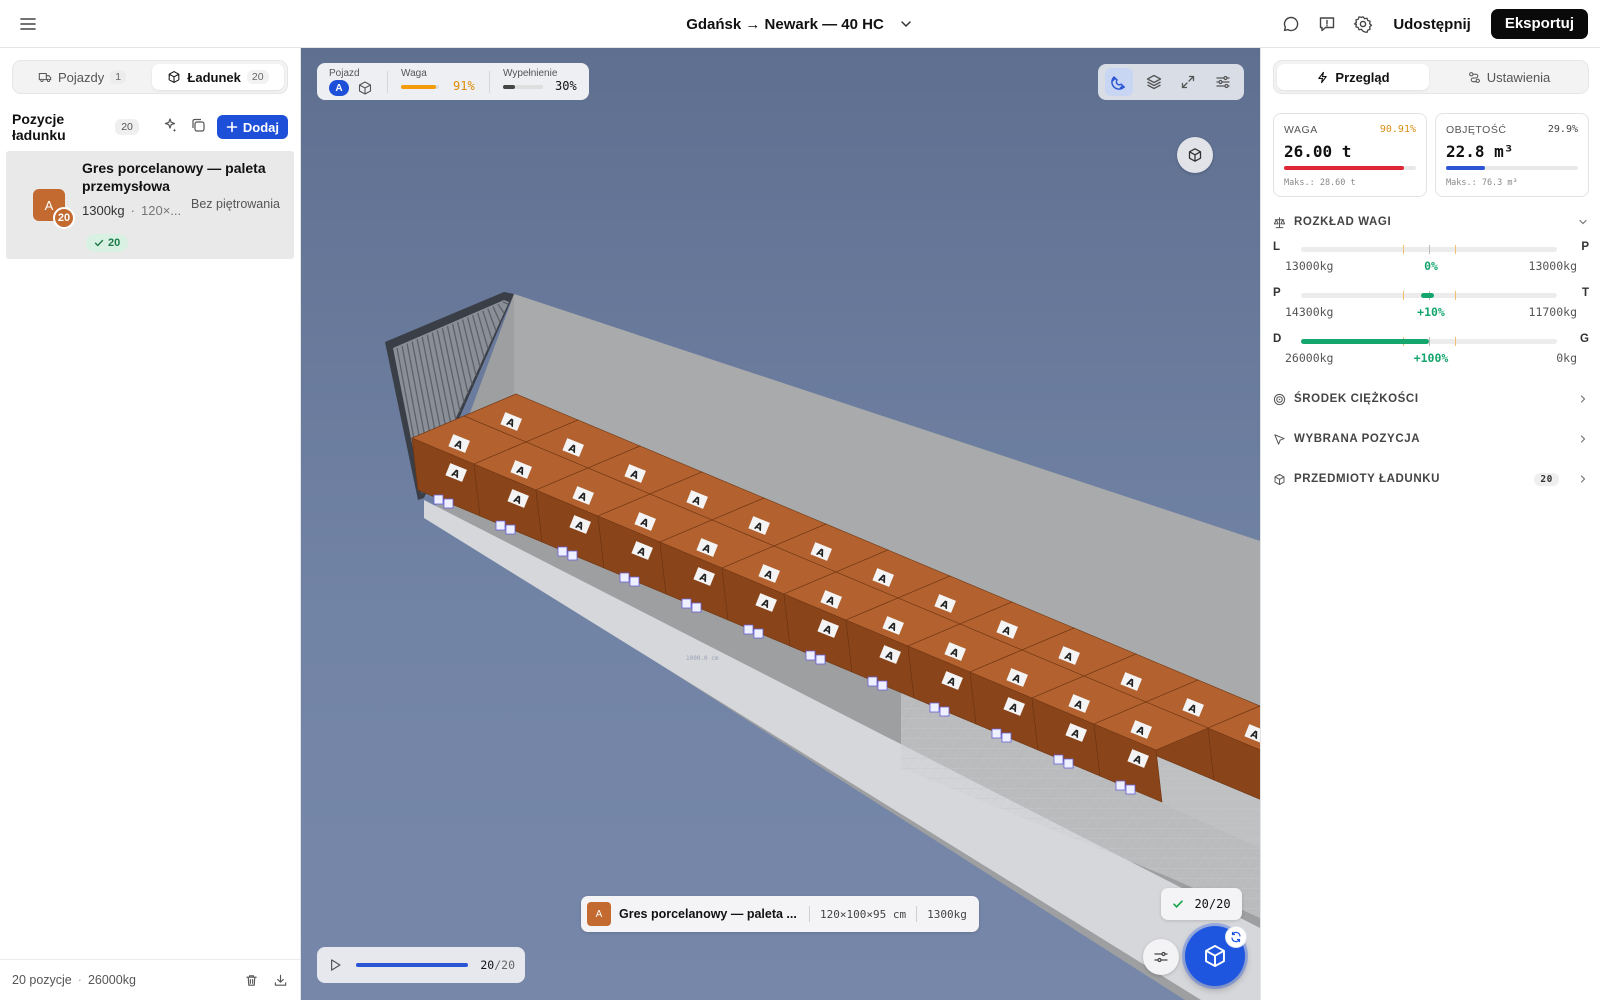  Describe the element at coordinates (1279, 222) in the screenshot. I see `scale-icon` at that location.